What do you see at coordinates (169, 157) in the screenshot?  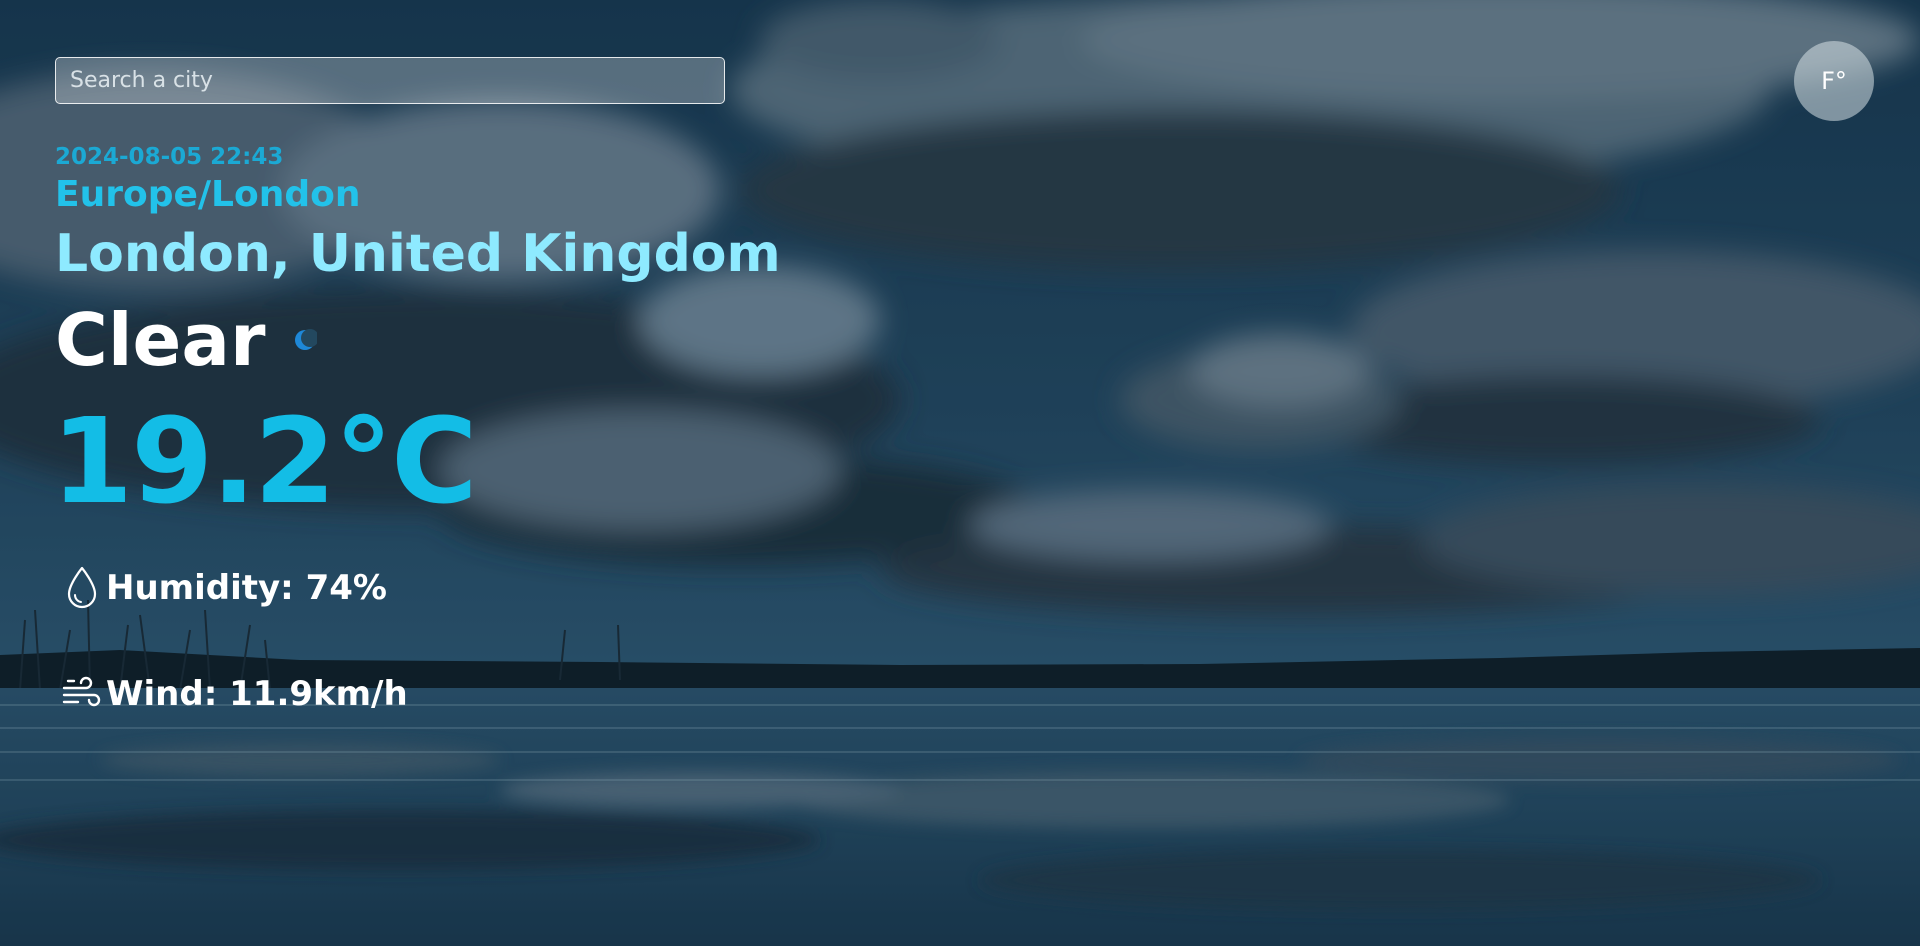 I see `local-datetime: 2024-08-05 22:43` at bounding box center [169, 157].